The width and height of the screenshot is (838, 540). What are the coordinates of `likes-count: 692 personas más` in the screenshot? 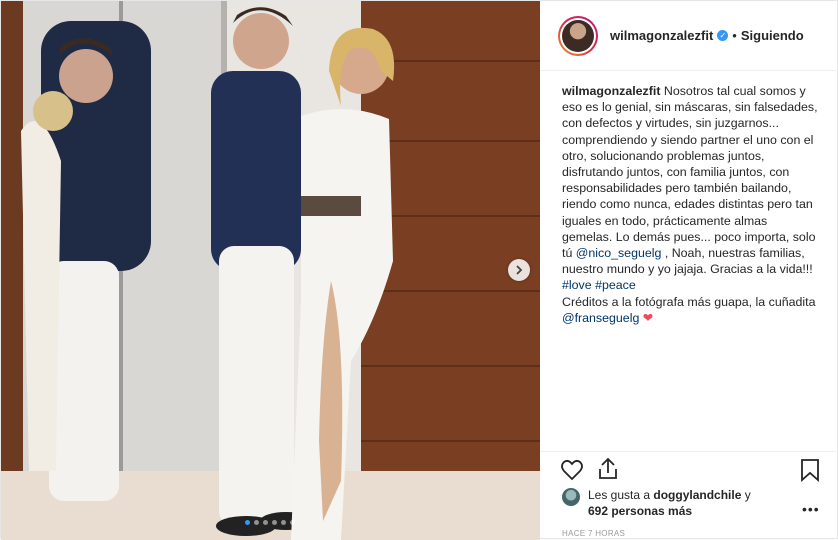 It's located at (640, 511).